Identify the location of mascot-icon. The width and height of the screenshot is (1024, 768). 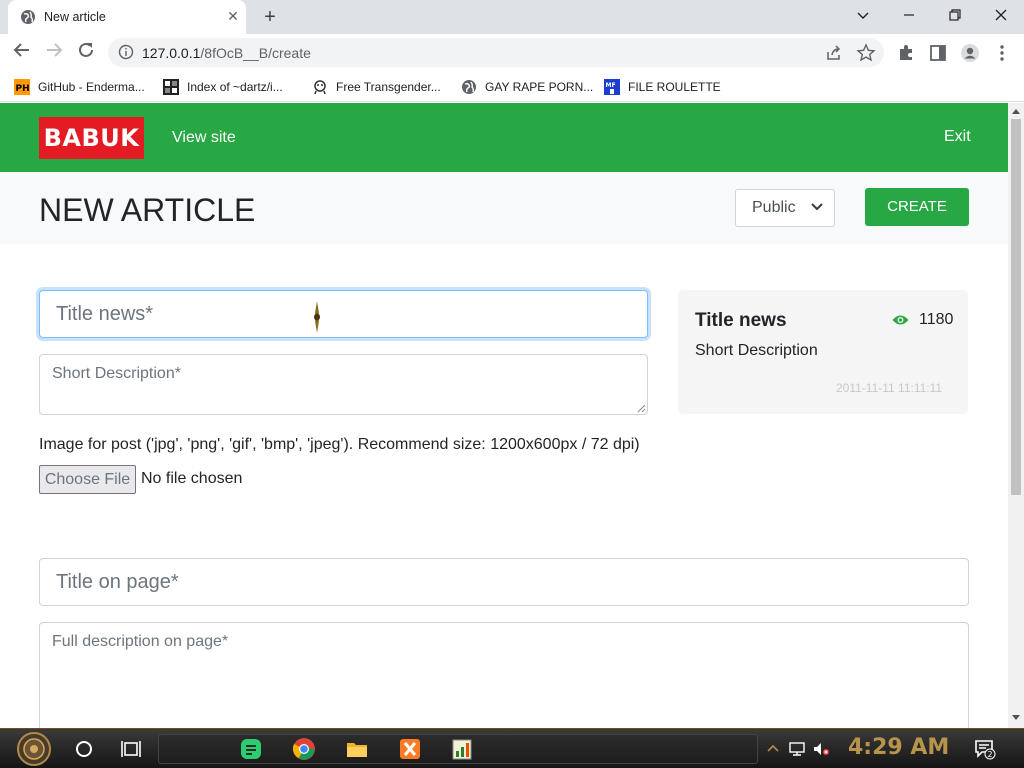
(320, 87).